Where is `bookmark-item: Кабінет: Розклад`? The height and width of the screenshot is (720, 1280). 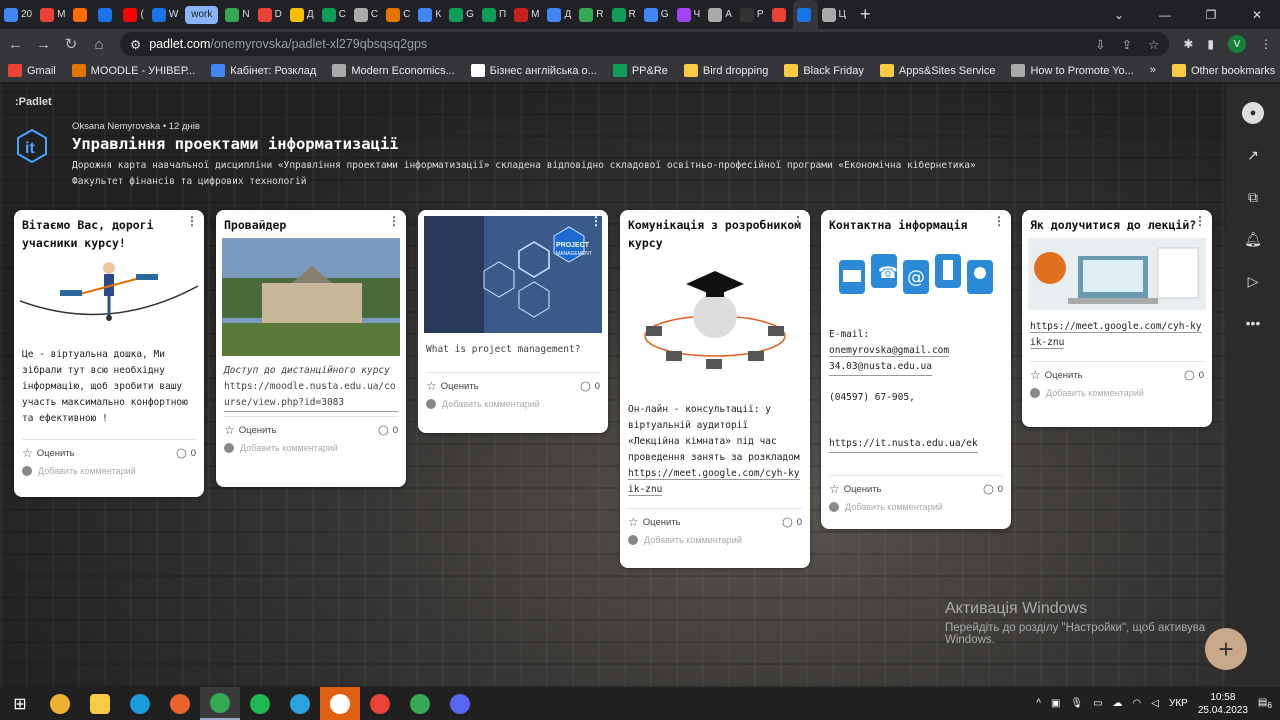
bookmark-item: Кабінет: Розклад is located at coordinates (263, 70).